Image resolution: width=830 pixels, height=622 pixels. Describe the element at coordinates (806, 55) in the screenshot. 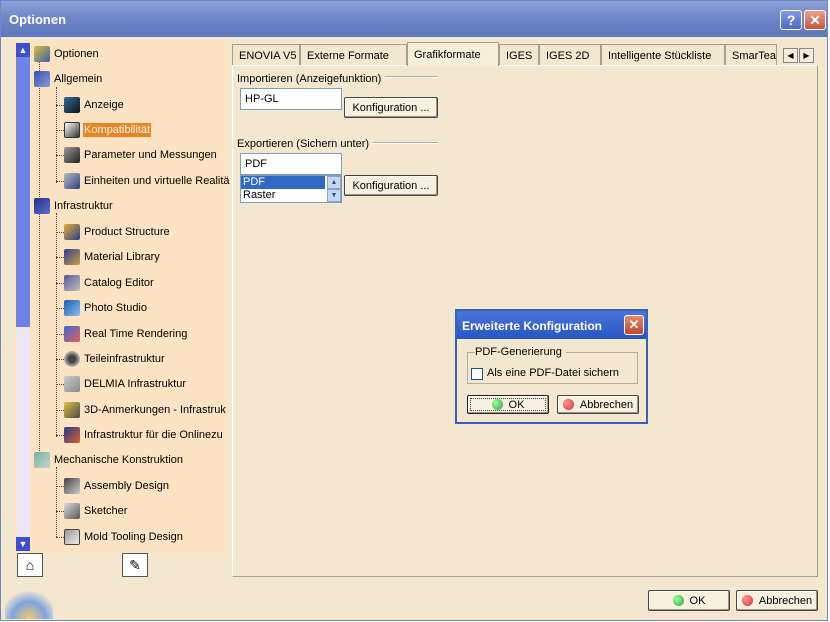

I see `tab-scroll-right-icon: ▶` at that location.